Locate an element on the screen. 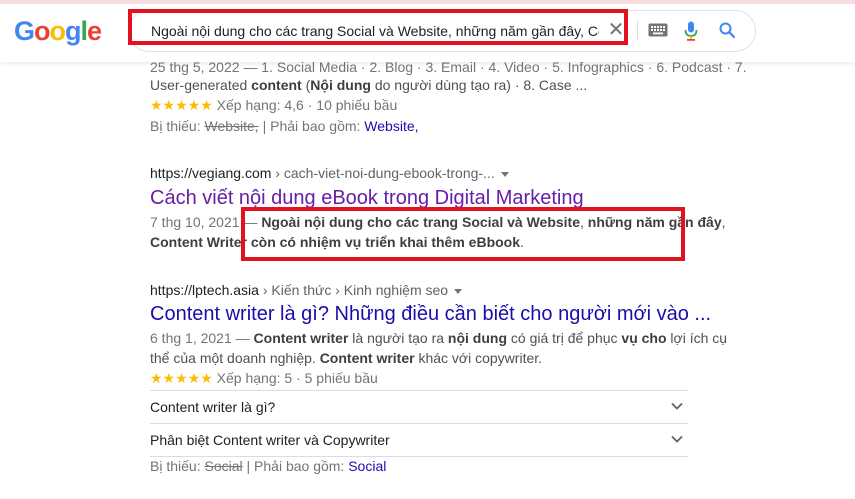 This screenshot has height=499, width=855. divider is located at coordinates (637, 31).